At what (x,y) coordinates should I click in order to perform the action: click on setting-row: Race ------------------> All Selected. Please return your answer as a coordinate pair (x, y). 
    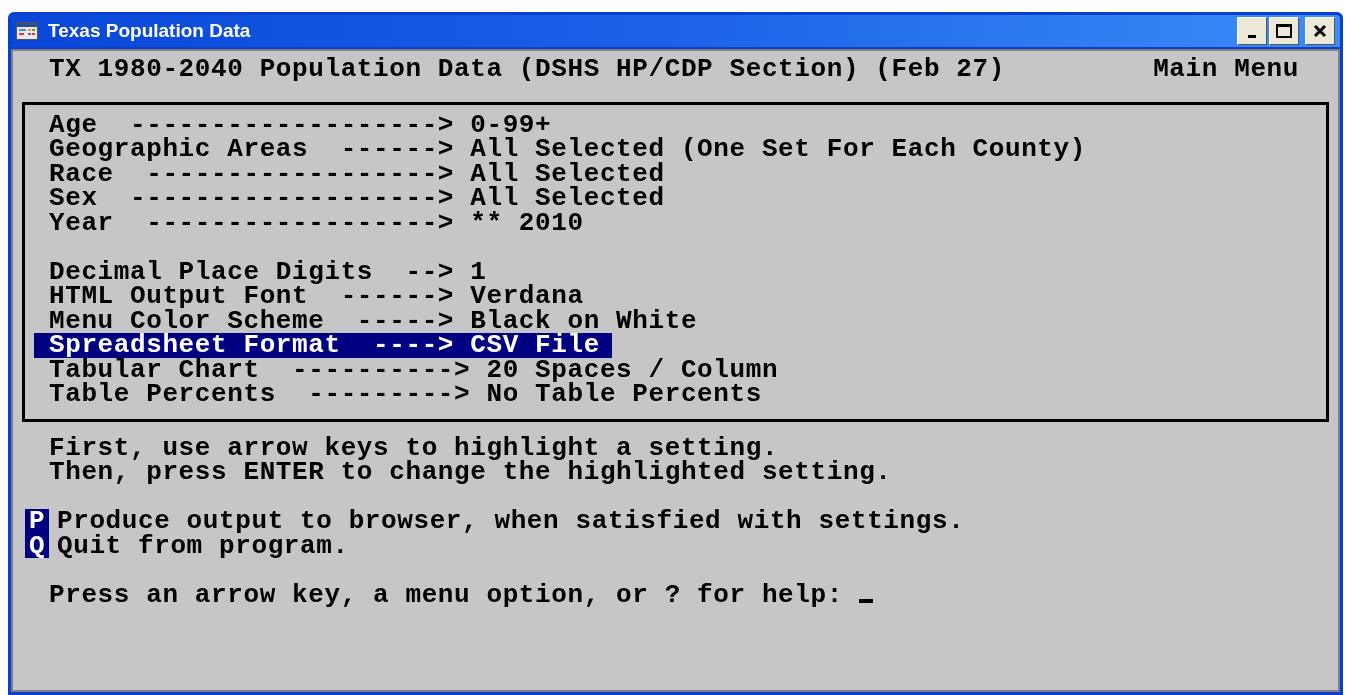
    Looking at the image, I should click on (355, 173).